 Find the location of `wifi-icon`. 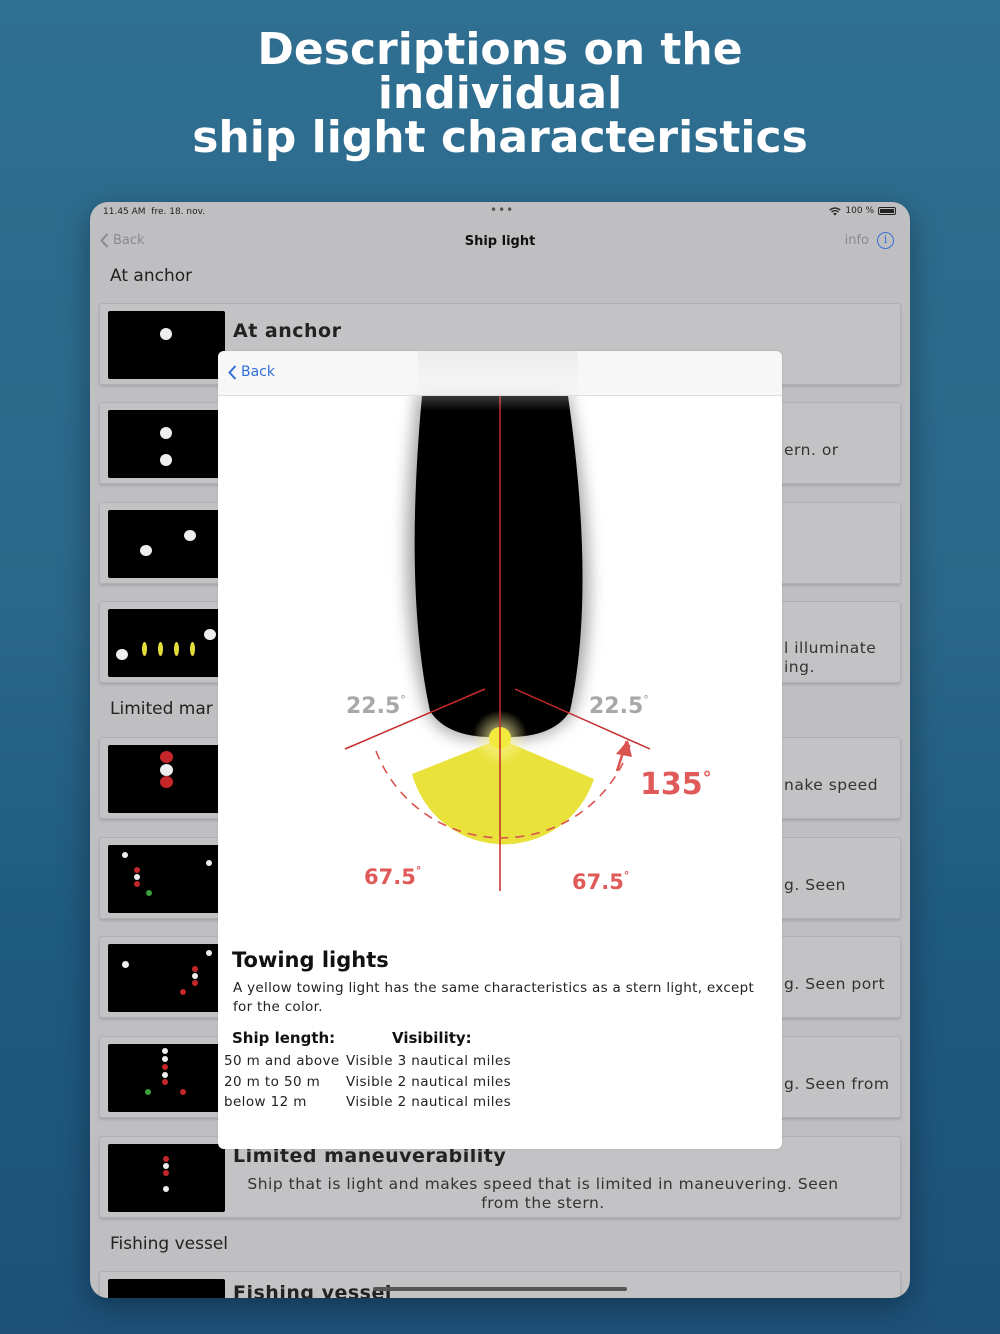

wifi-icon is located at coordinates (835, 210).